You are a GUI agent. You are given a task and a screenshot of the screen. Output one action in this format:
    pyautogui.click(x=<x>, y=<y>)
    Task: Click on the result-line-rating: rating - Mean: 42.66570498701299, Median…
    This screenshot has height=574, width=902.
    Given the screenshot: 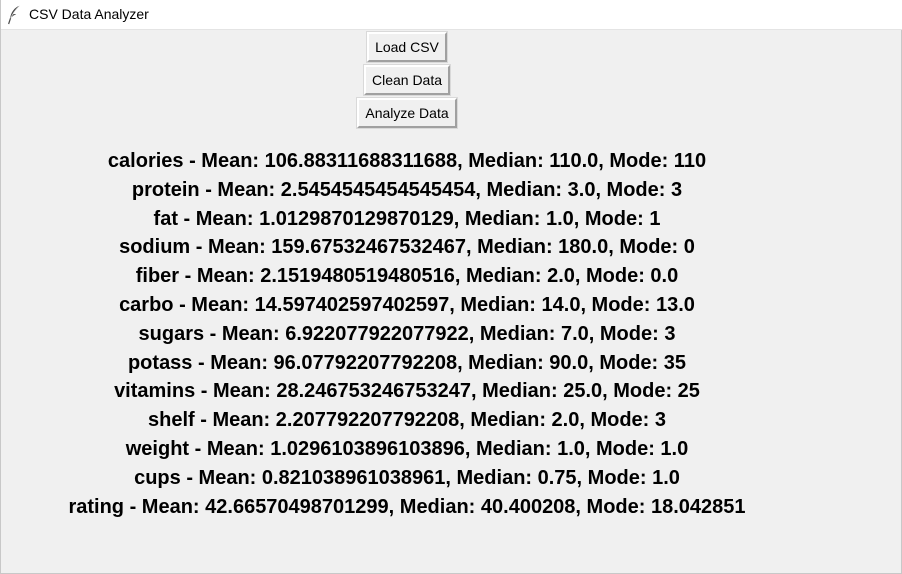 What is the action you would take?
    pyautogui.click(x=407, y=506)
    